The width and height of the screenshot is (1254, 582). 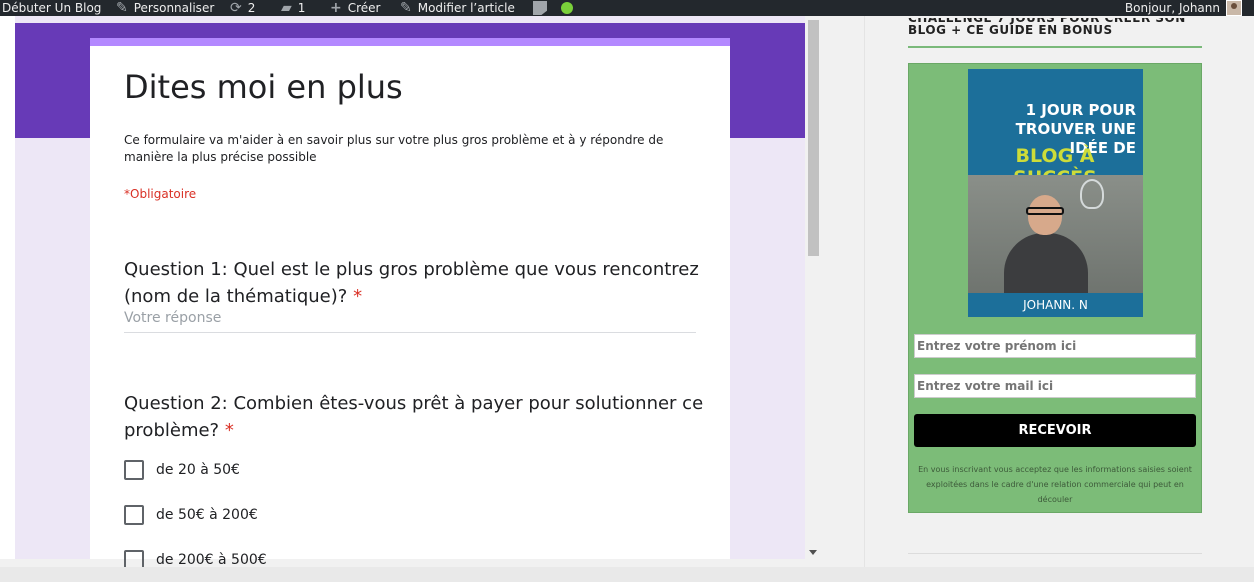 I want to click on lightbulb-icon, so click(x=1092, y=194).